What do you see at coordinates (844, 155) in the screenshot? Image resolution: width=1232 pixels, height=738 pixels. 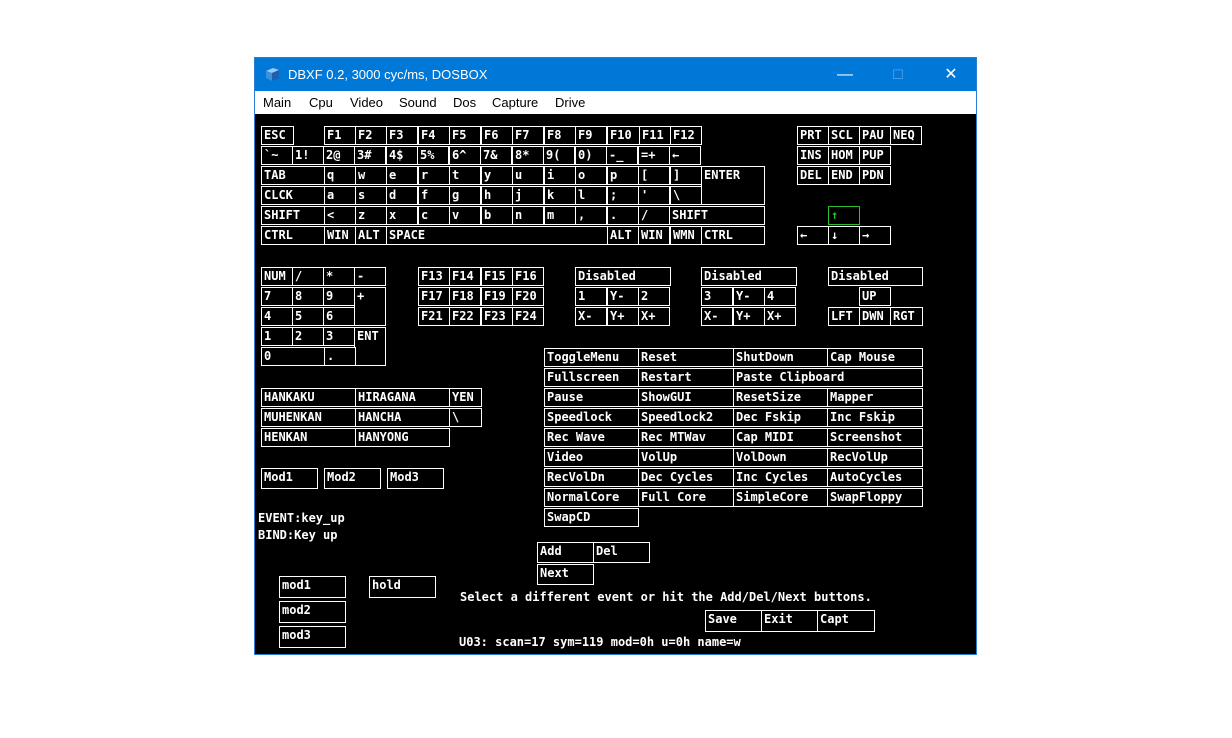 I see `key-hom: HOM` at bounding box center [844, 155].